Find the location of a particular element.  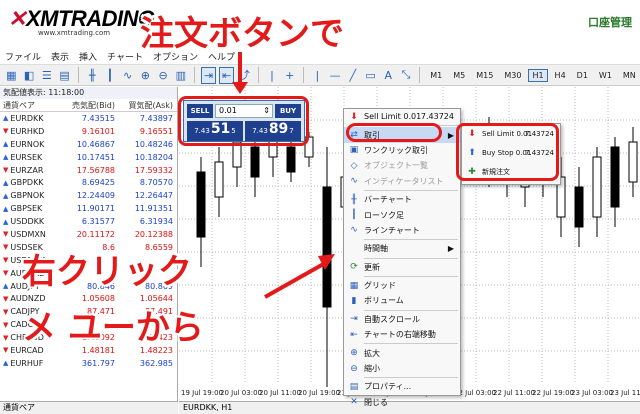

annotation-arrows is located at coordinates (283, 175).